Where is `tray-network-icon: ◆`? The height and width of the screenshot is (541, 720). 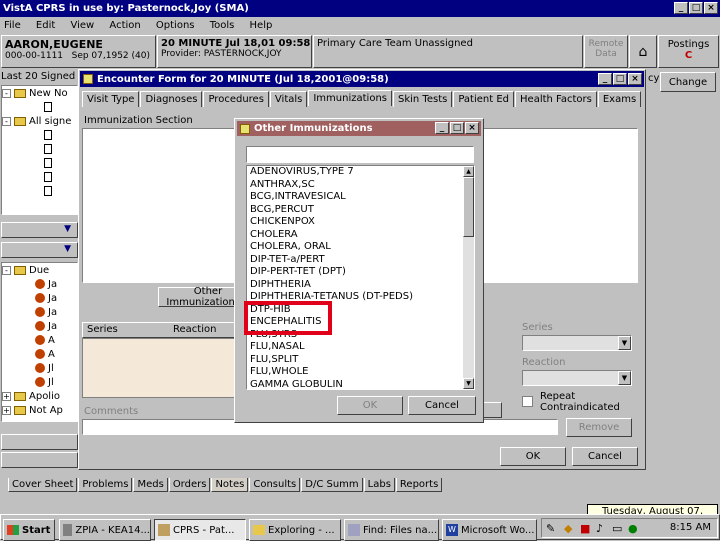
tray-network-icon: ◆ is located at coordinates (568, 528).